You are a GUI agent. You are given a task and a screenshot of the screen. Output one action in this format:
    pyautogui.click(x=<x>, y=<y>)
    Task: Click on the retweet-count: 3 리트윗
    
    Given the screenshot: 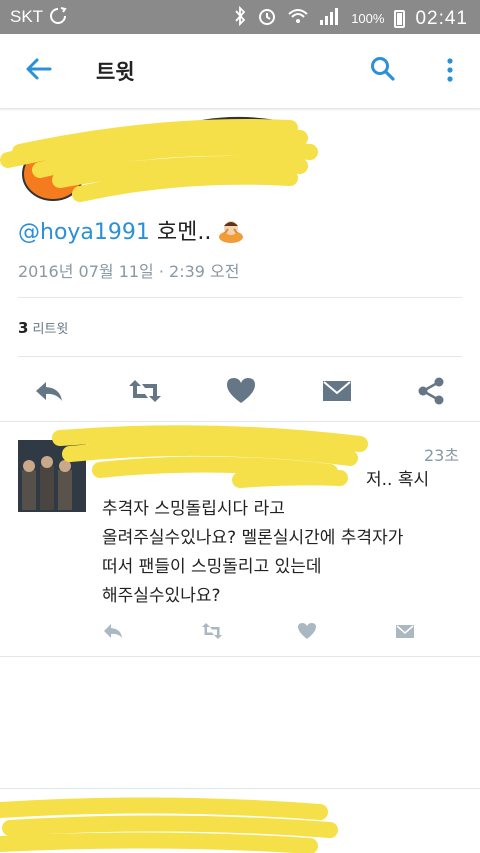 What is the action you would take?
    pyautogui.click(x=43, y=327)
    